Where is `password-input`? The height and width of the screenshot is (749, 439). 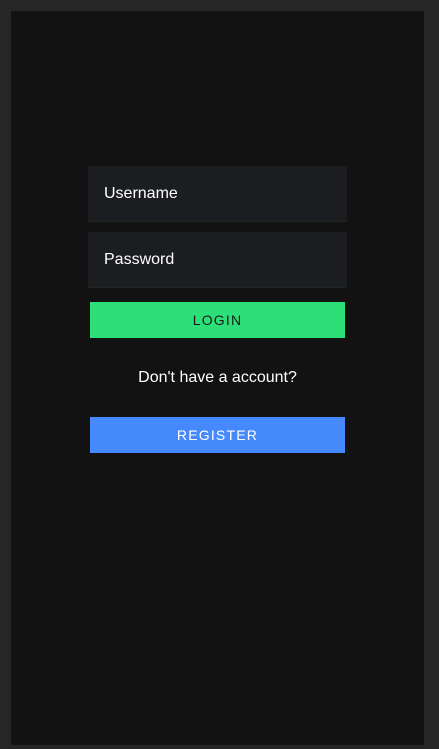 password-input is located at coordinates (217, 260).